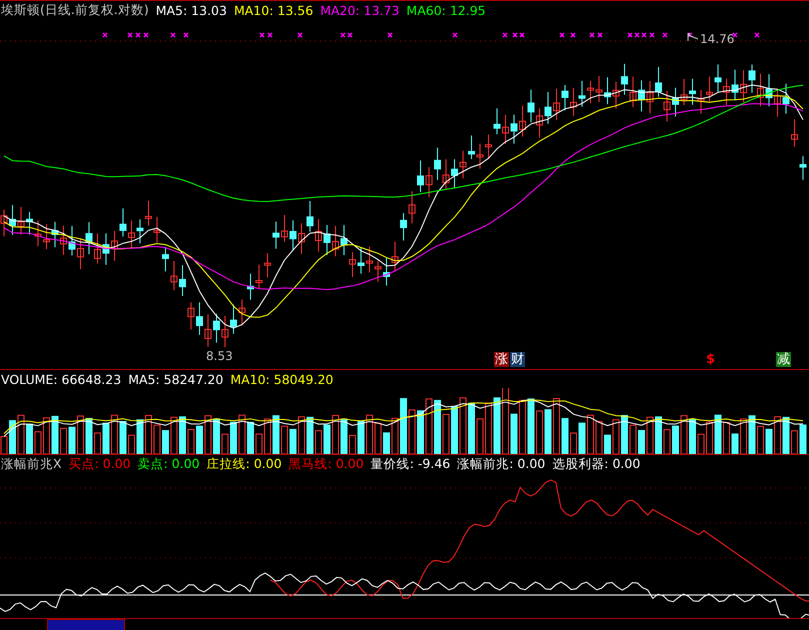 Image resolution: width=809 pixels, height=630 pixels. Describe the element at coordinates (501, 359) in the screenshot. I see `signal-tag: 涨` at that location.